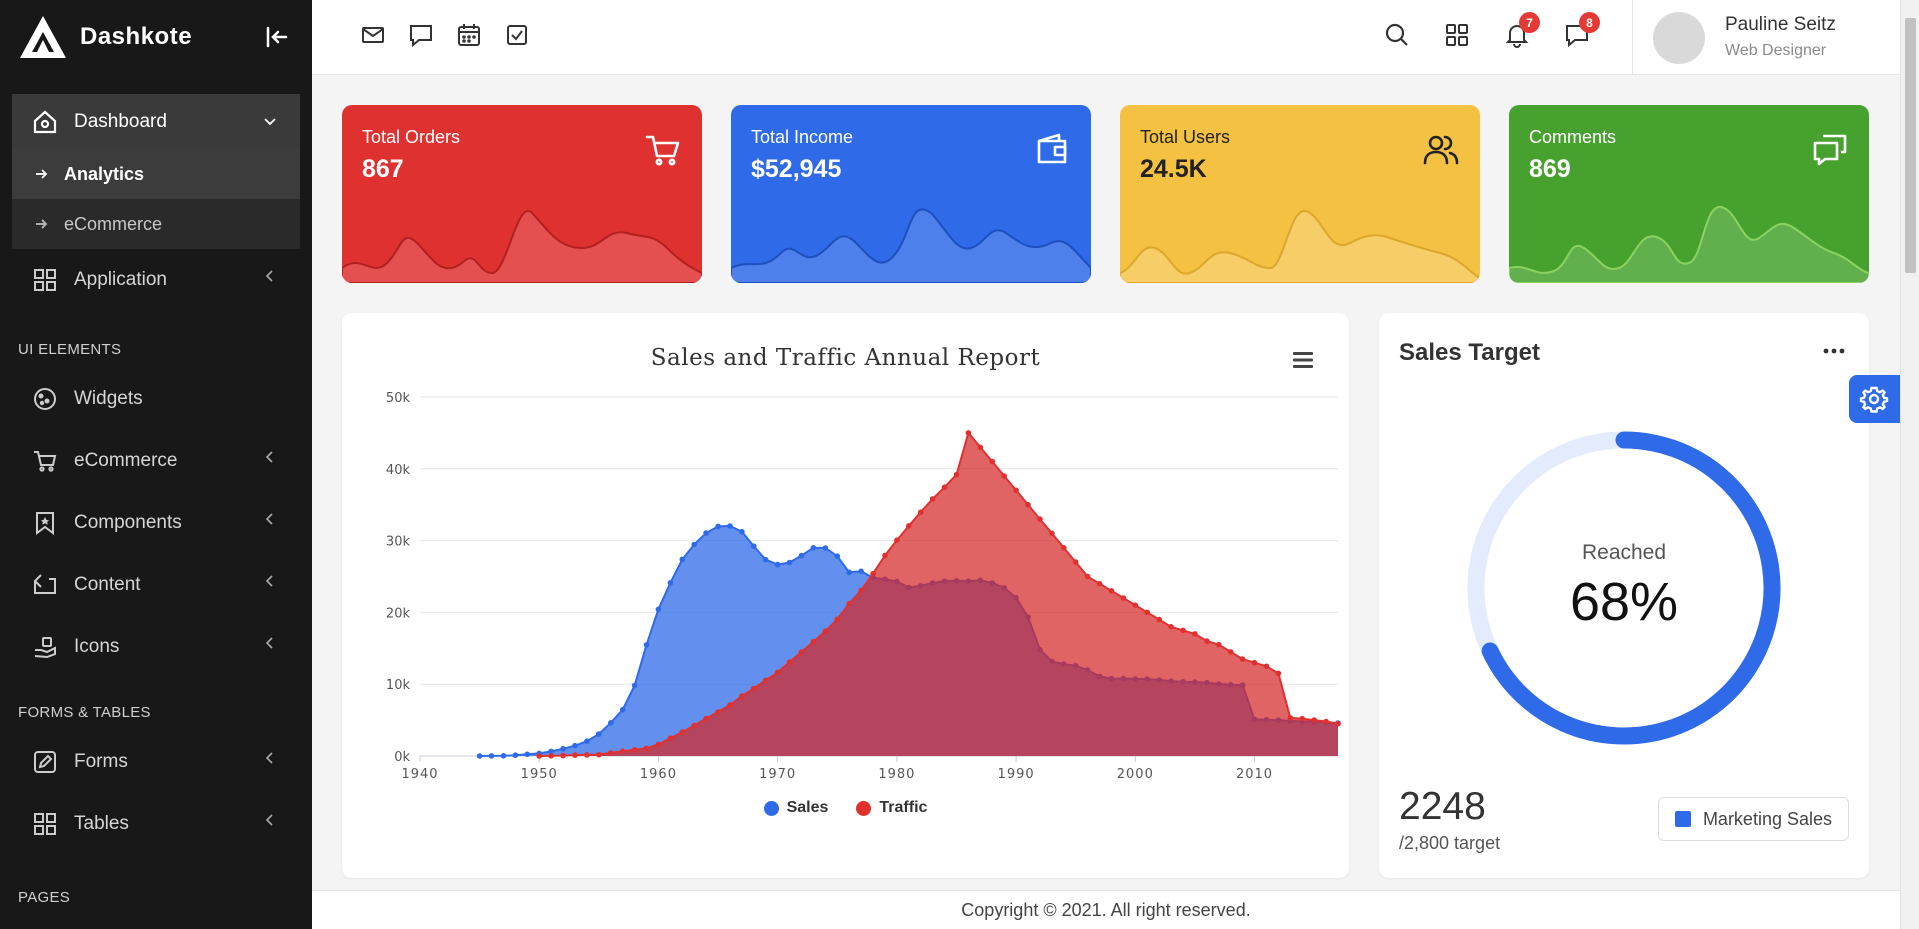 The width and height of the screenshot is (1919, 929). I want to click on user-menu: Pauline Seitz Web Designer, so click(1766, 37).